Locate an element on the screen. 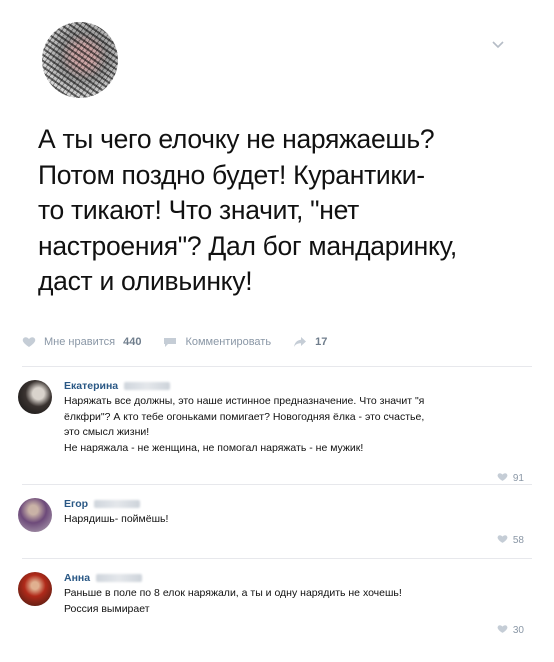  share-button: 17 is located at coordinates (310, 342).